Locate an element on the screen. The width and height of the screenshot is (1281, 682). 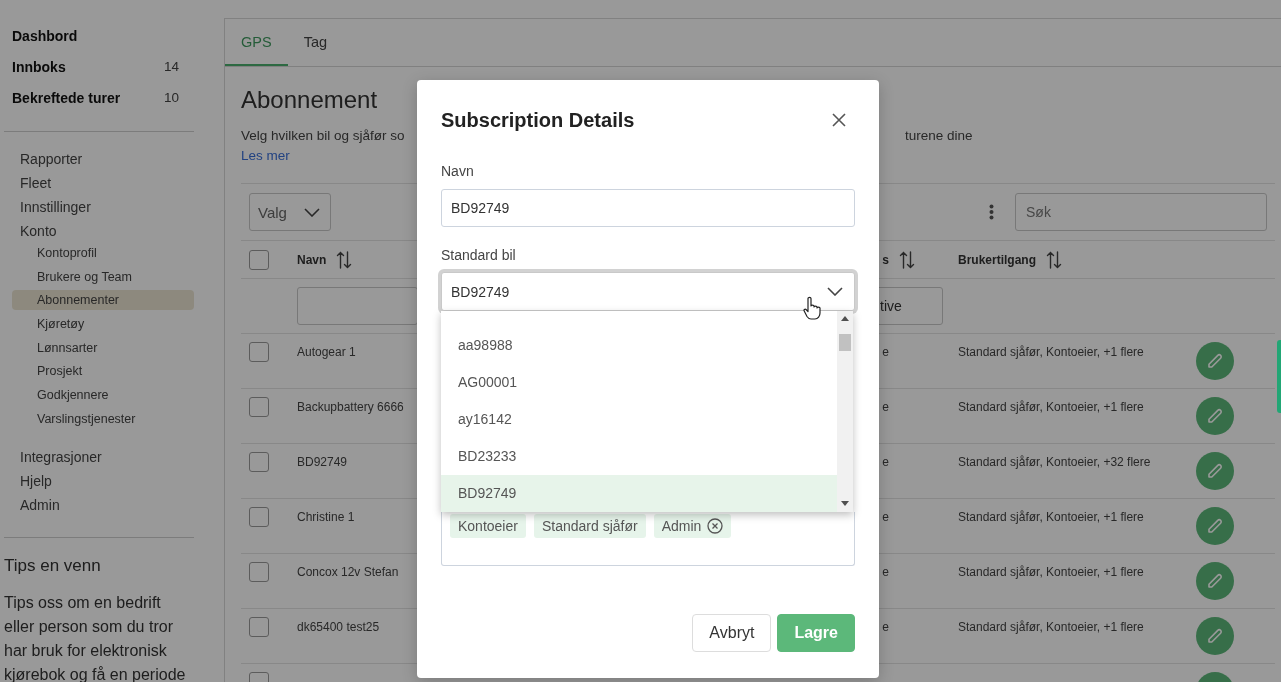
menu-item: Konto is located at coordinates (99, 231).